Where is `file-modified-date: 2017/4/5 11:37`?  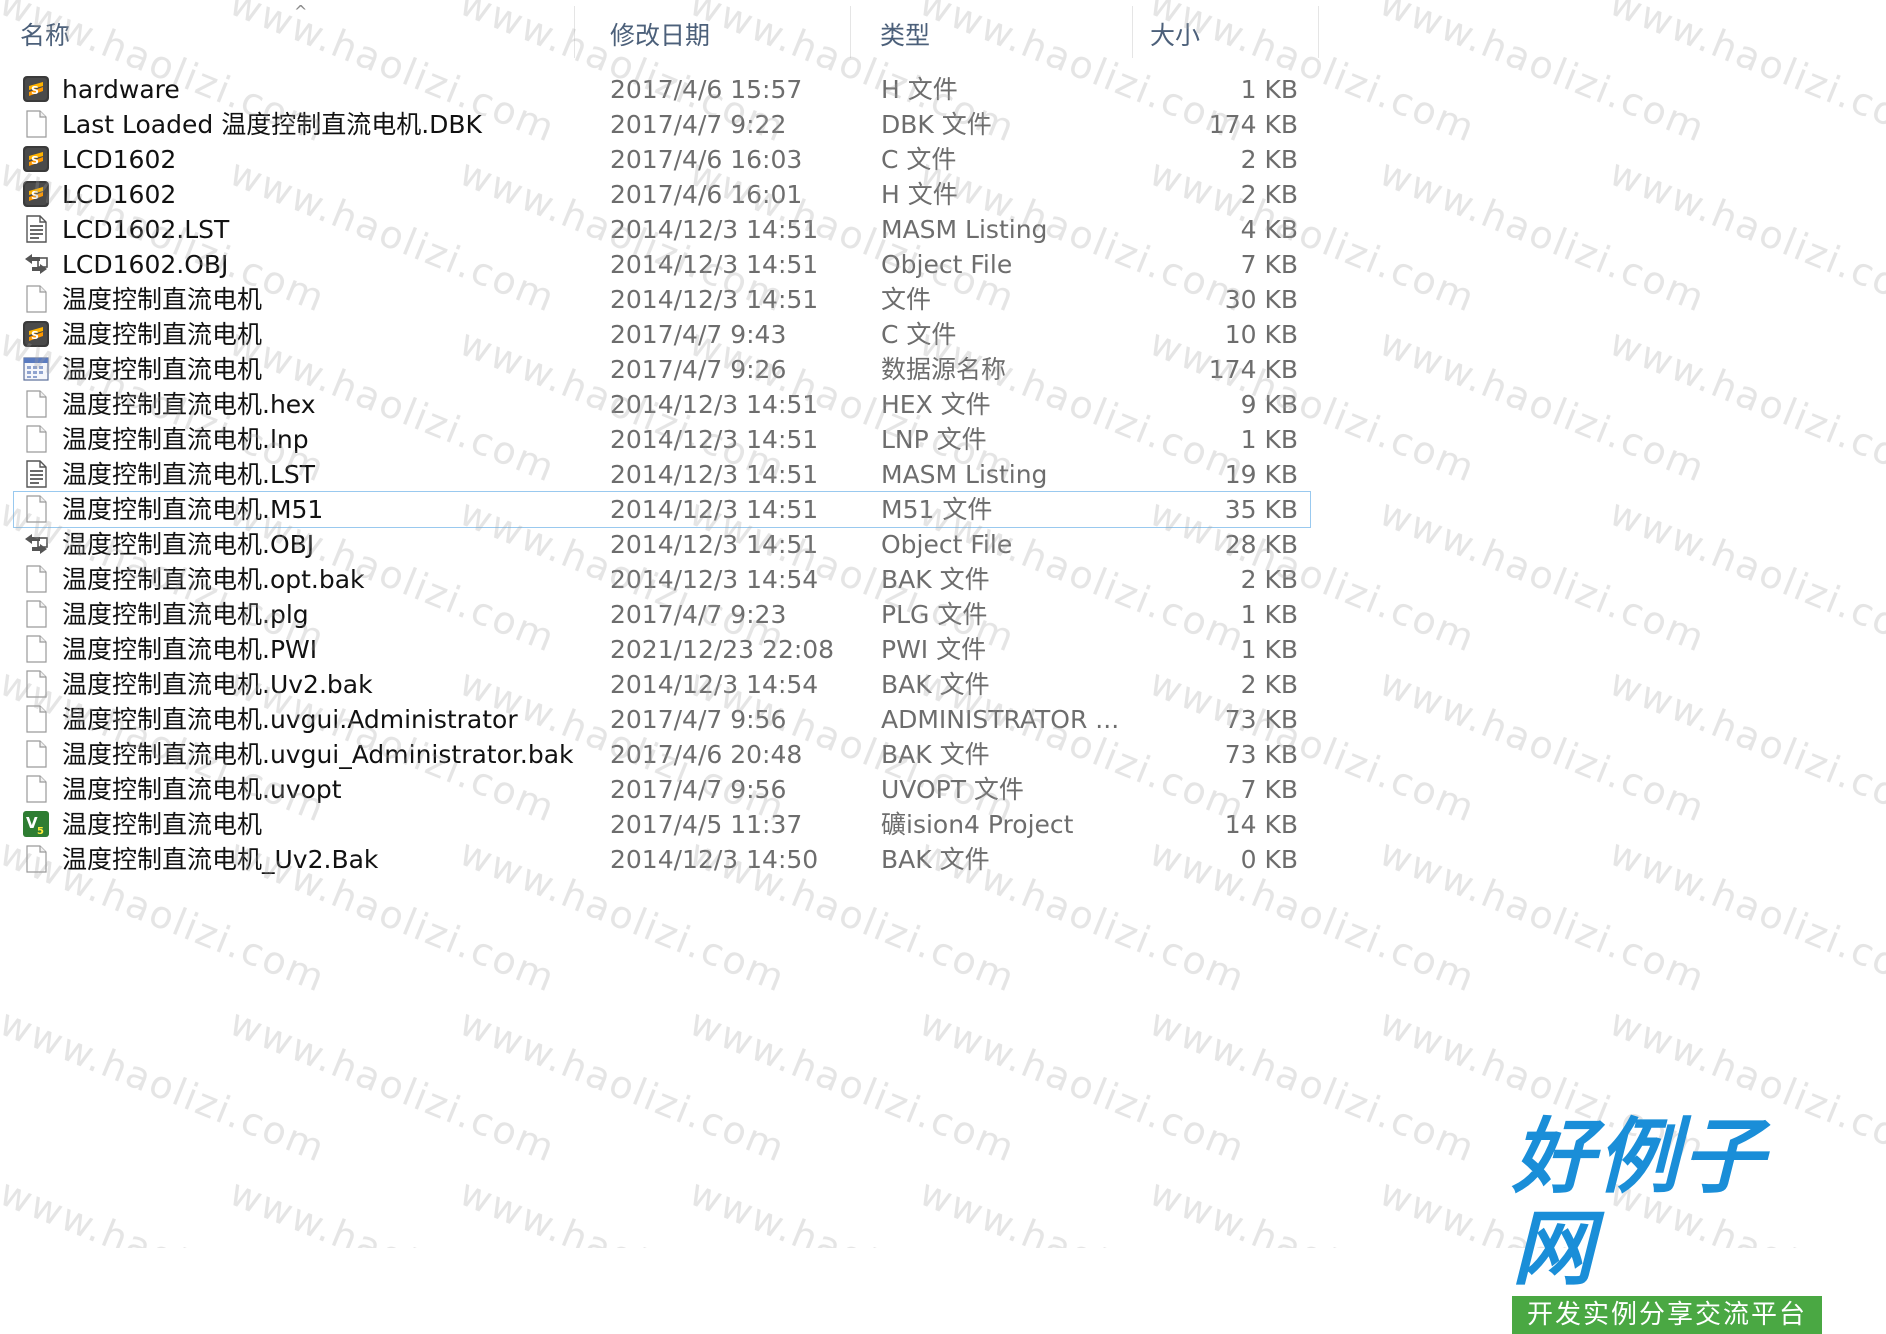 file-modified-date: 2017/4/5 11:37 is located at coordinates (706, 824).